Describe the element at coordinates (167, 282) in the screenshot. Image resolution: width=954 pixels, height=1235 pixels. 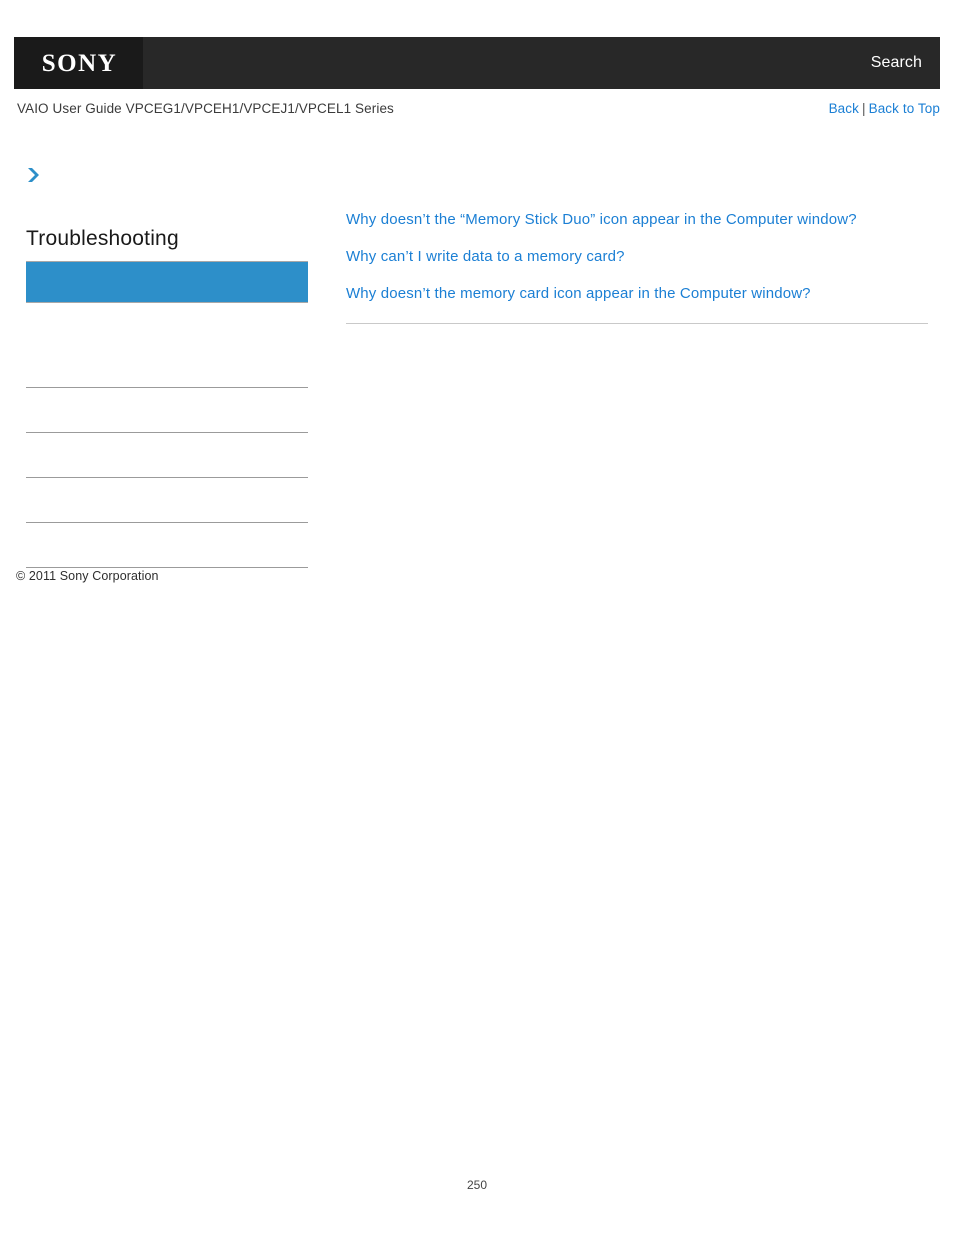
I see `sidebar-item-active` at that location.